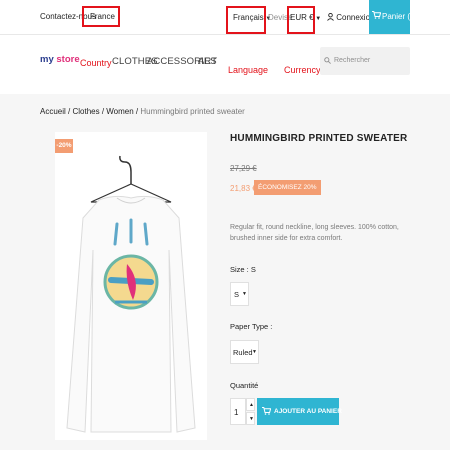  What do you see at coordinates (64, 146) in the screenshot?
I see `discount-badge: -20%` at bounding box center [64, 146].